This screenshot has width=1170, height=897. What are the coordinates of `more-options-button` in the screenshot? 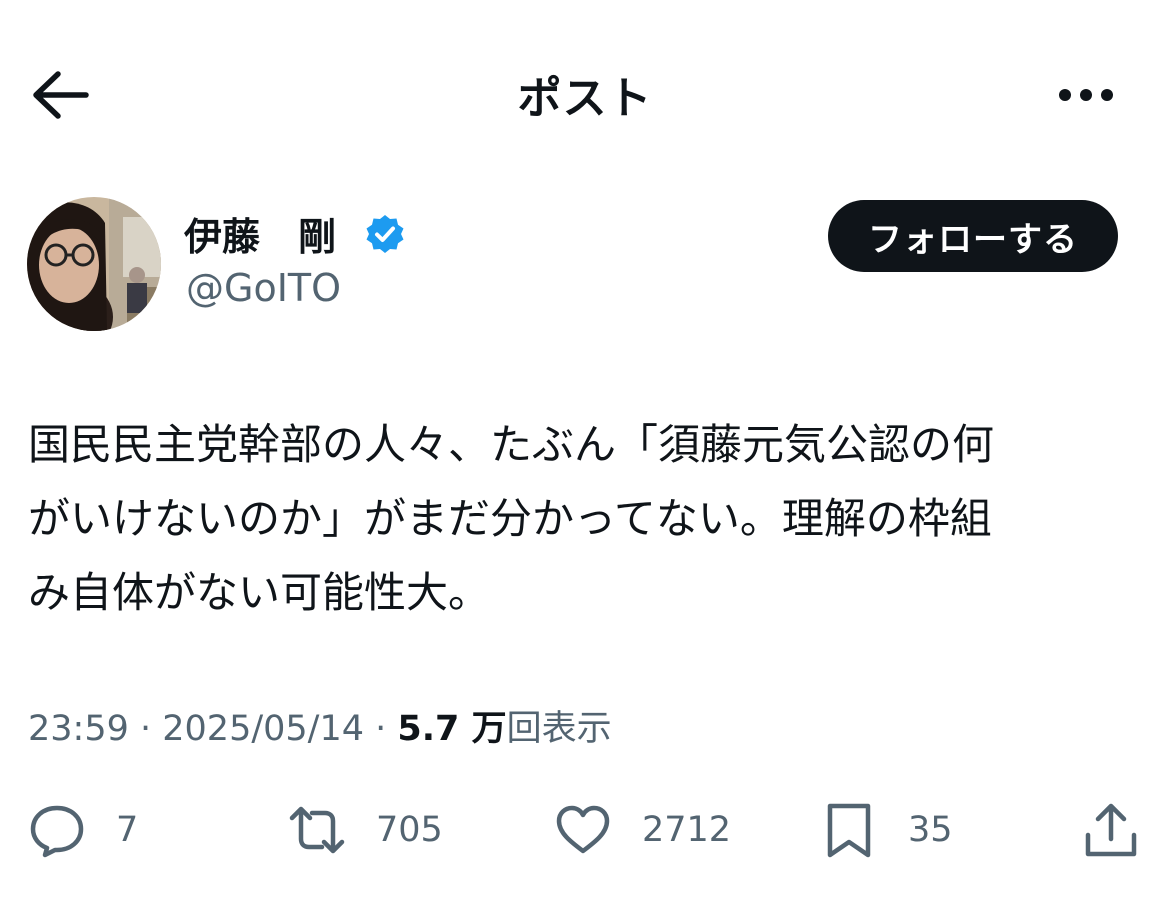 It's located at (1086, 95).